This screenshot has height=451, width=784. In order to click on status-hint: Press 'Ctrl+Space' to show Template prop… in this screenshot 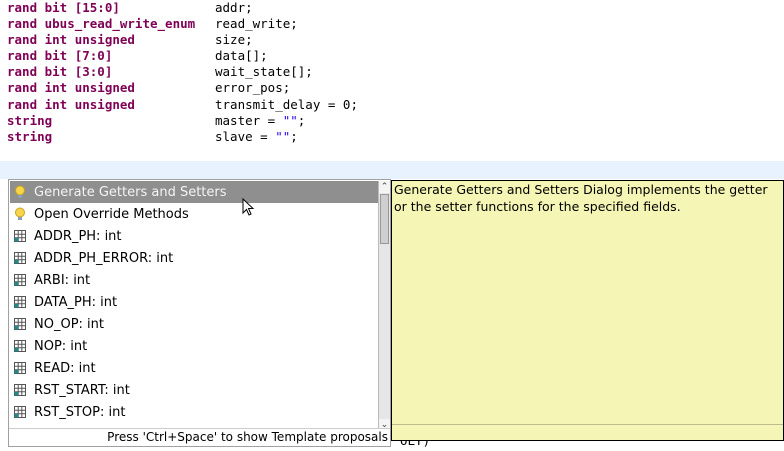, I will do `click(199, 437)`.